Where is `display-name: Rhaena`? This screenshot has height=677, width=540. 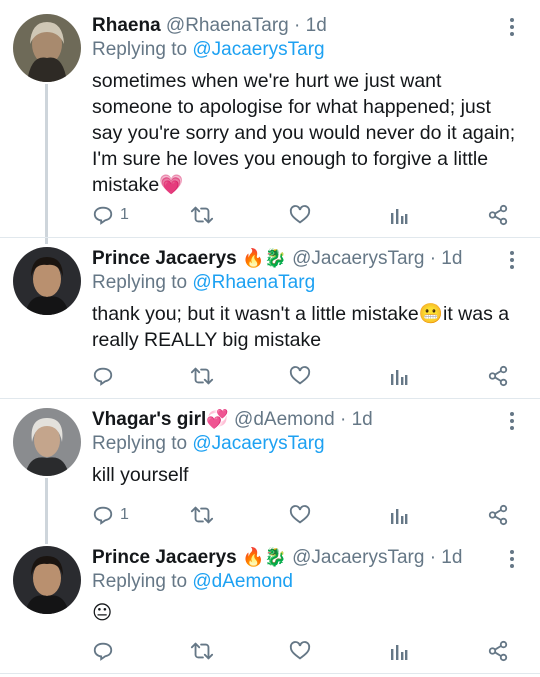 display-name: Rhaena is located at coordinates (126, 25).